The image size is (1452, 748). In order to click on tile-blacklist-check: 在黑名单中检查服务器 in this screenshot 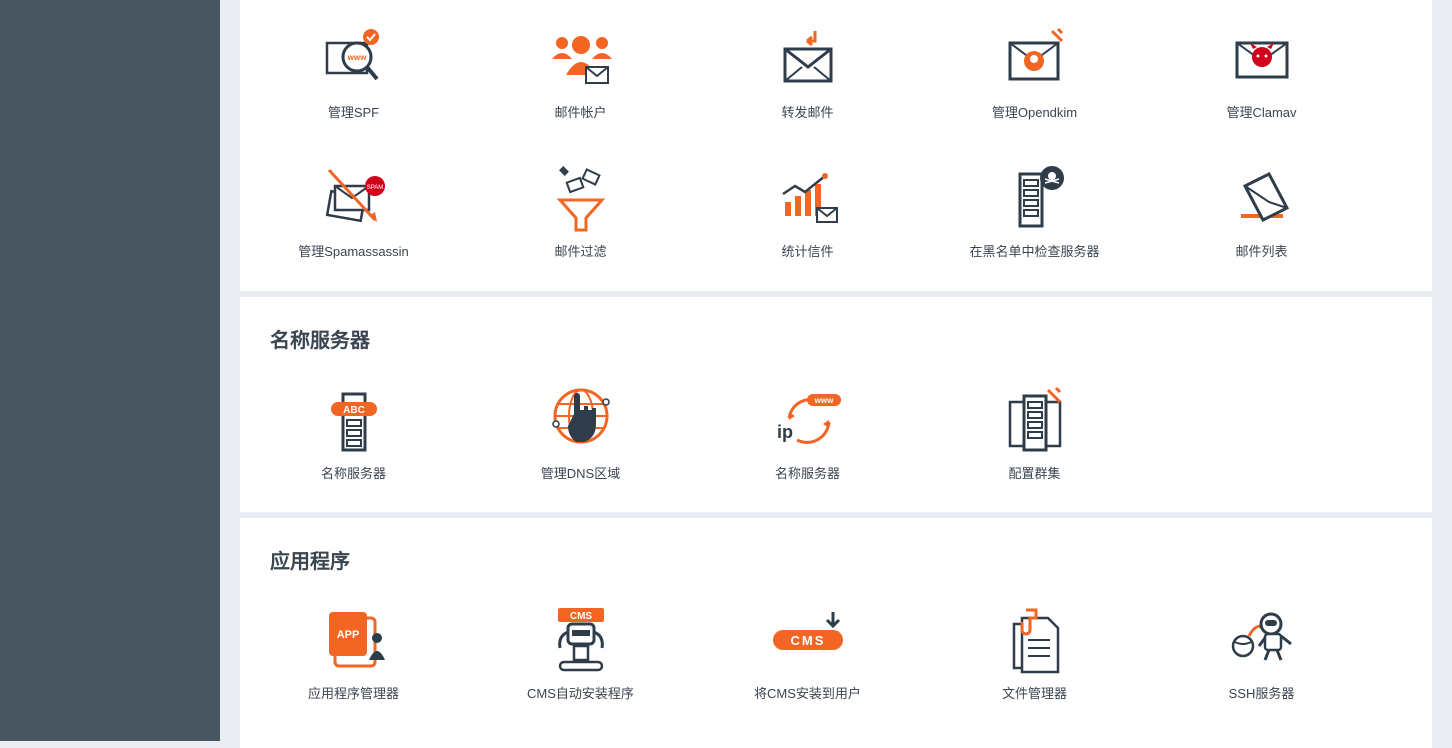, I will do `click(1034, 219)`.